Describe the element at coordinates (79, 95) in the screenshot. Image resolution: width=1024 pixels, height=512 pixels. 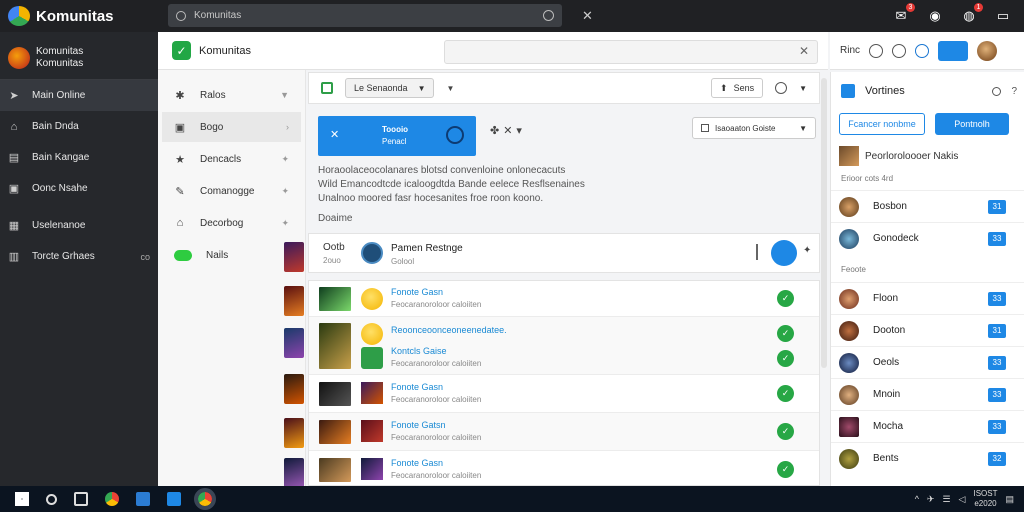
I see `sidebar-item-main: ➤ Main Online` at that location.